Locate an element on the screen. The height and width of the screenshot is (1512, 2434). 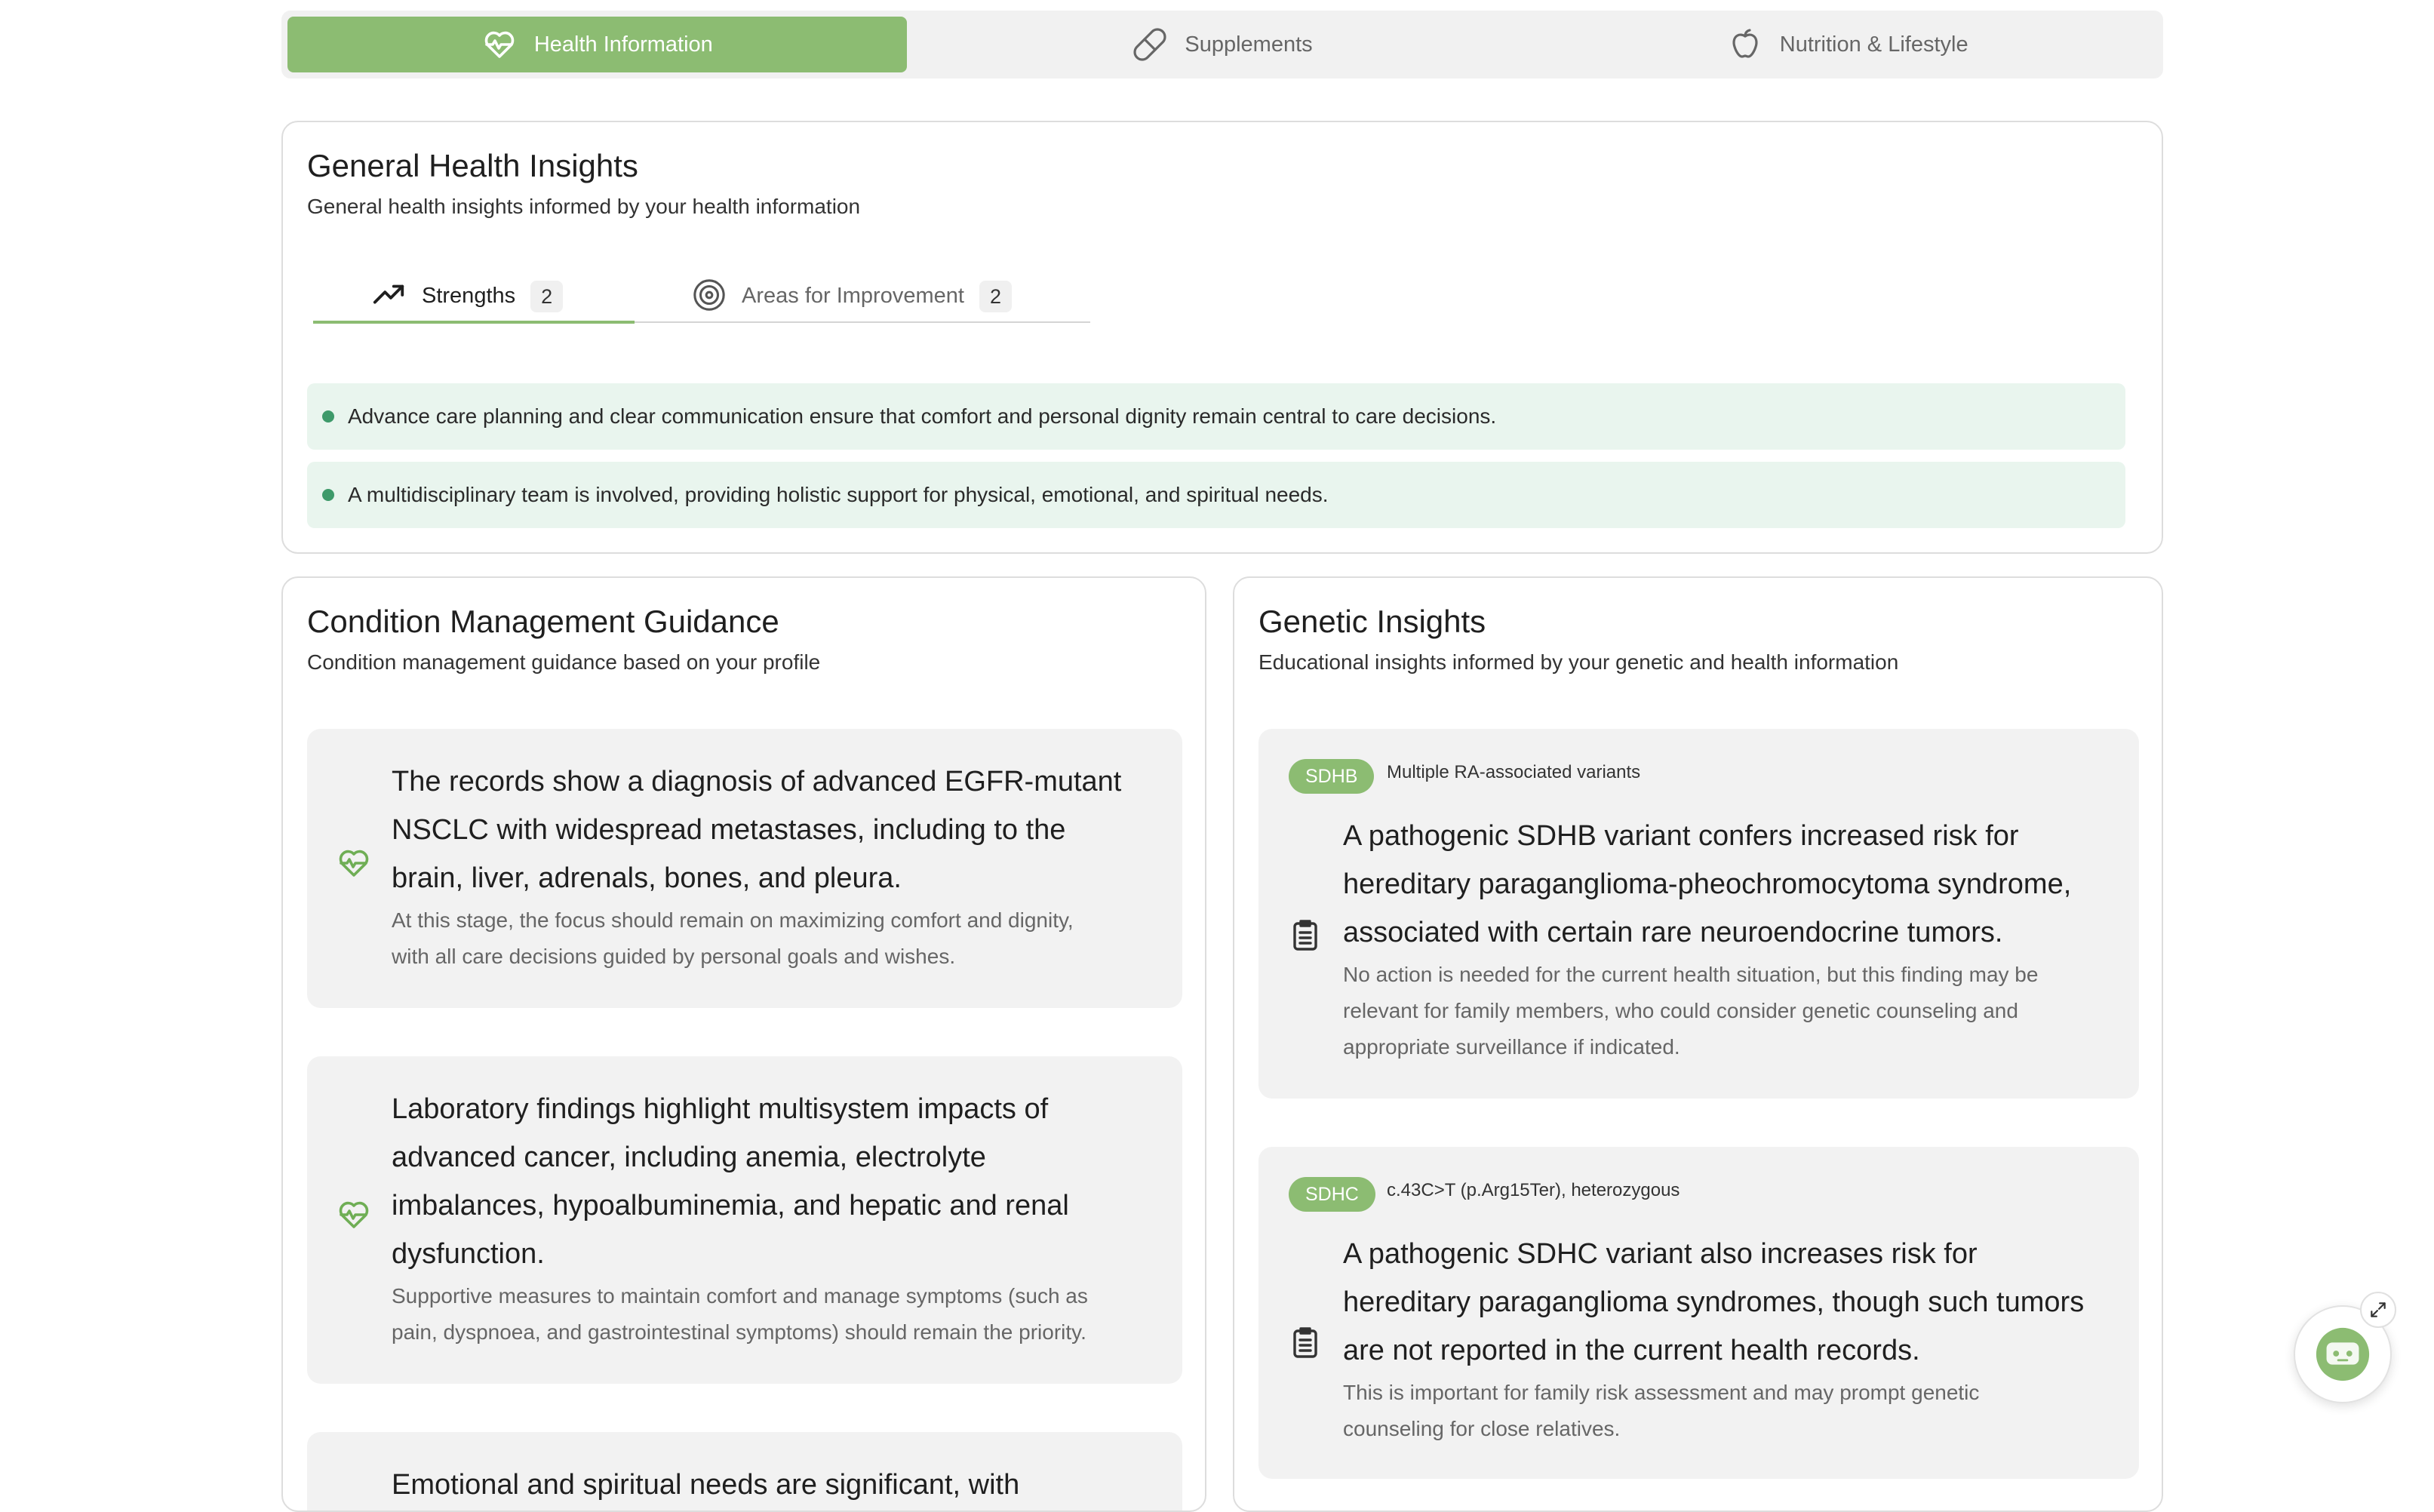
card-title: General Health Insights is located at coordinates (473, 165).